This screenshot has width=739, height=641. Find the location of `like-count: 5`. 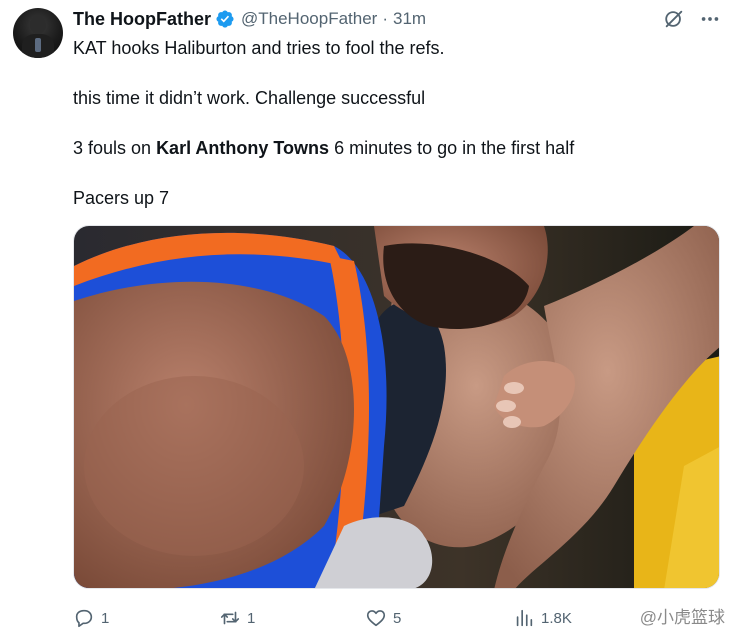

like-count: 5 is located at coordinates (397, 618).